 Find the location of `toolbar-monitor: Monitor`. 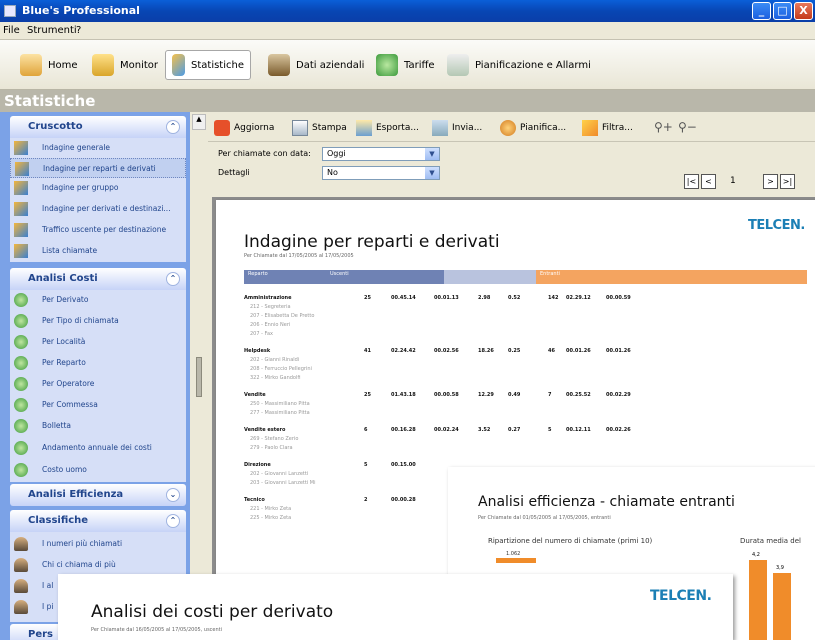

toolbar-monitor: Monitor is located at coordinates (125, 65).